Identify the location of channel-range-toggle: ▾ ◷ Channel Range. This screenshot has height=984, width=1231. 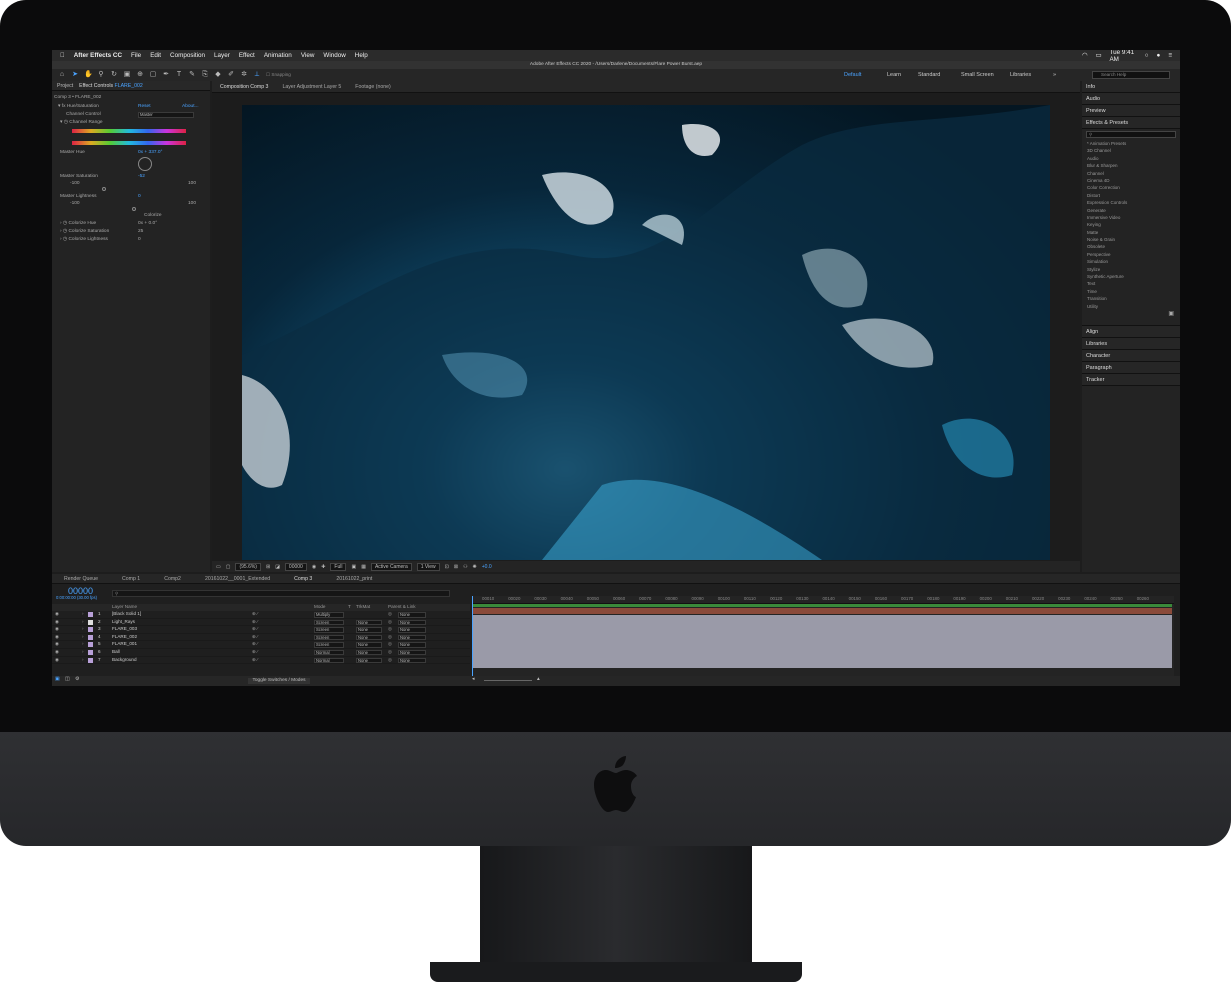
(81, 123).